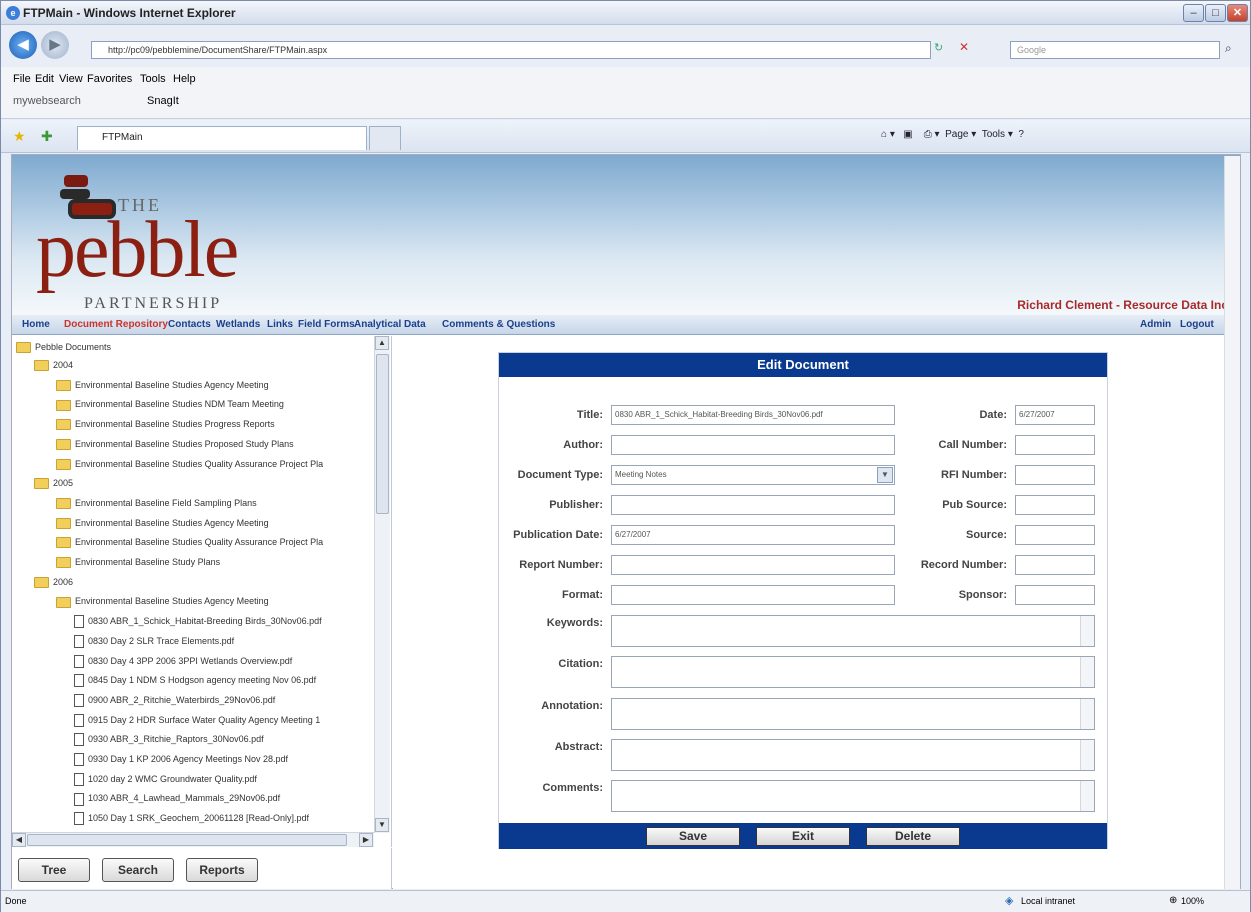 This screenshot has height=912, width=1251. What do you see at coordinates (53, 365) in the screenshot?
I see `tree-folder-item: 2004` at bounding box center [53, 365].